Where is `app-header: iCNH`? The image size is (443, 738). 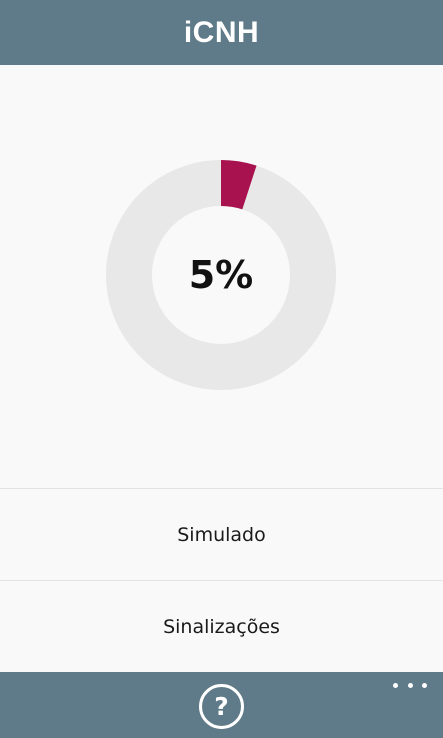
app-header: iCNH is located at coordinates (221, 32).